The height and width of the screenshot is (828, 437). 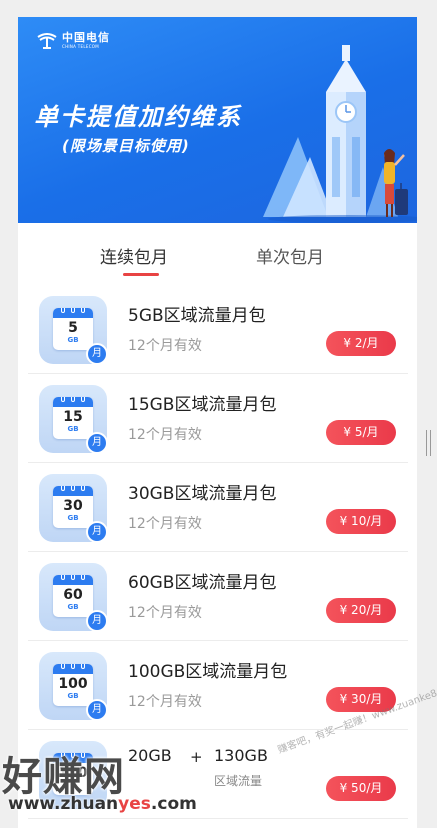 What do you see at coordinates (208, 672) in the screenshot?
I see `package-title: 100GB区域流量月包` at bounding box center [208, 672].